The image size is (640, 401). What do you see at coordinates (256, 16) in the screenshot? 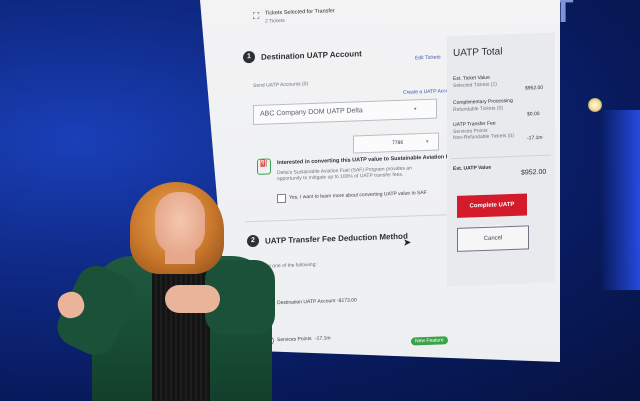
I see `ticket-icon: ⛶` at bounding box center [256, 16].